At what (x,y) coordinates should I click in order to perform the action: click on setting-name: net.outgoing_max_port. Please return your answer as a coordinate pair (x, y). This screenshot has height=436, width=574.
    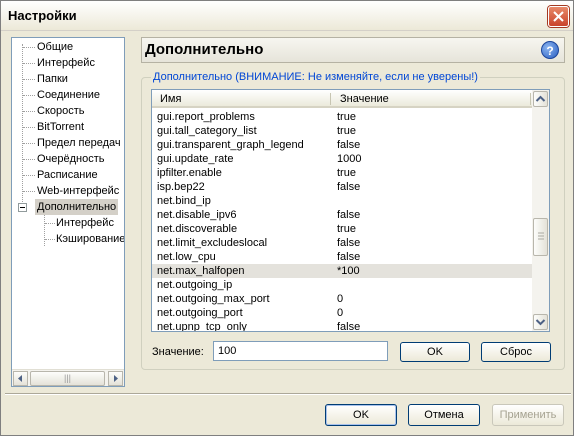
    Looking at the image, I should click on (213, 299).